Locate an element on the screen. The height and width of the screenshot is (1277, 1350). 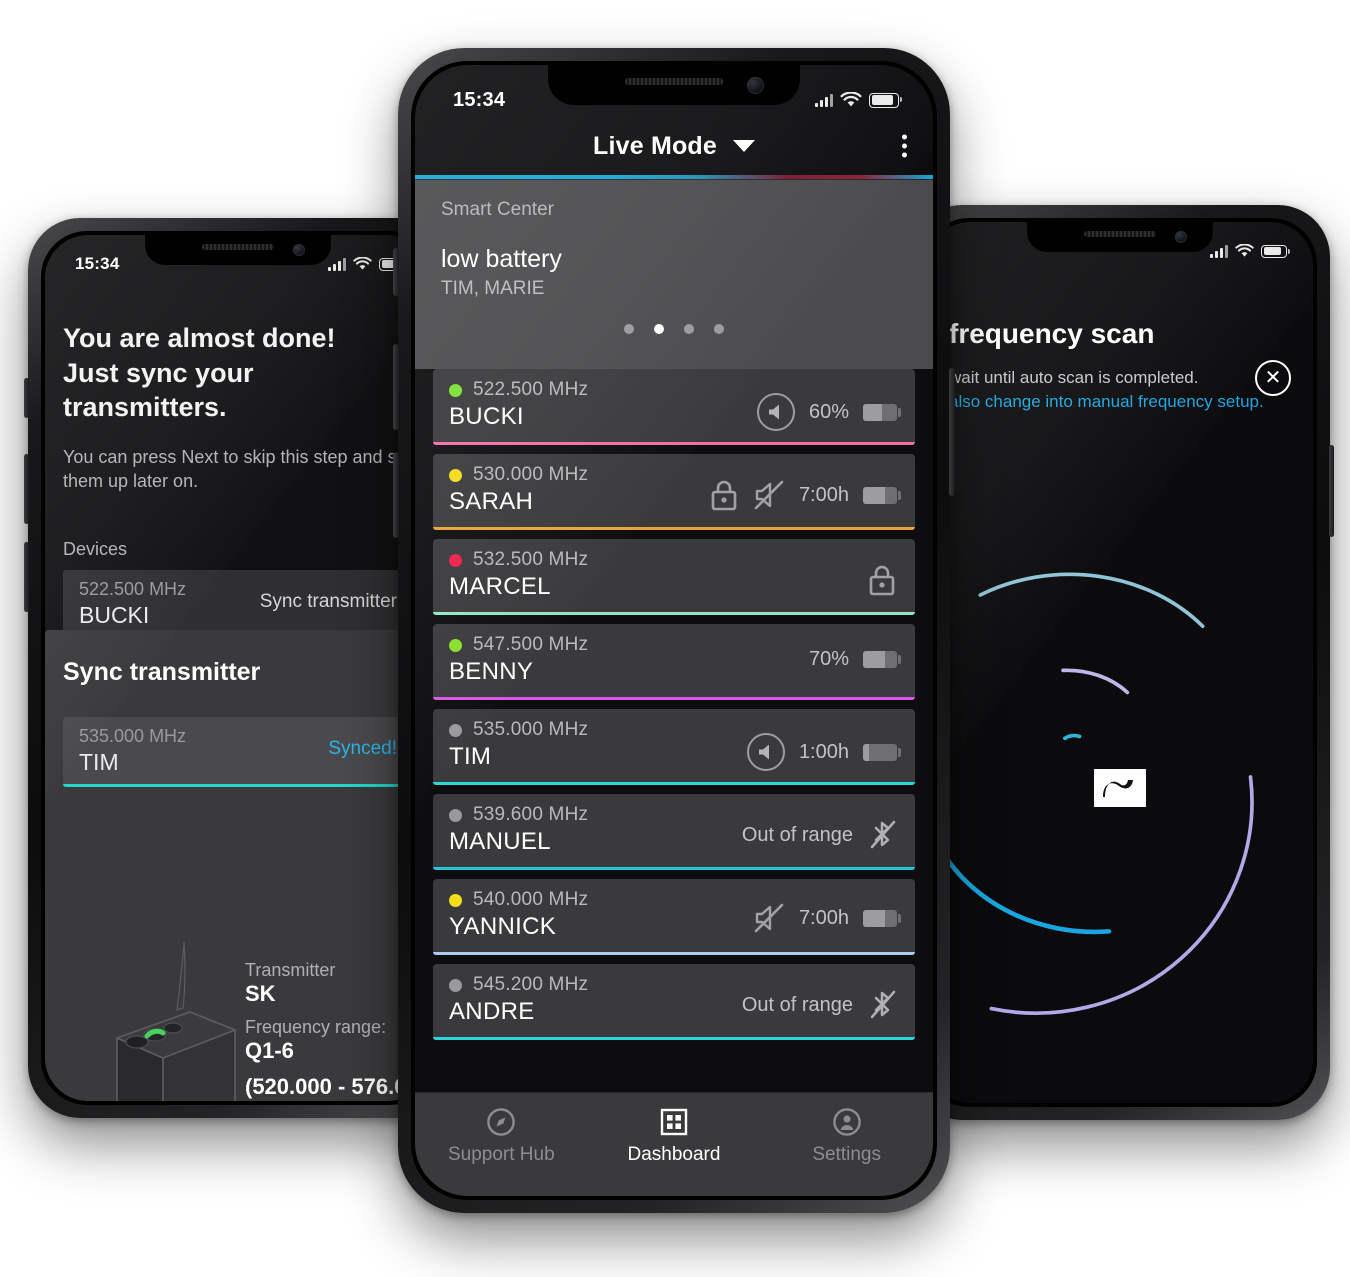
device-status-area is located at coordinates (882, 573).